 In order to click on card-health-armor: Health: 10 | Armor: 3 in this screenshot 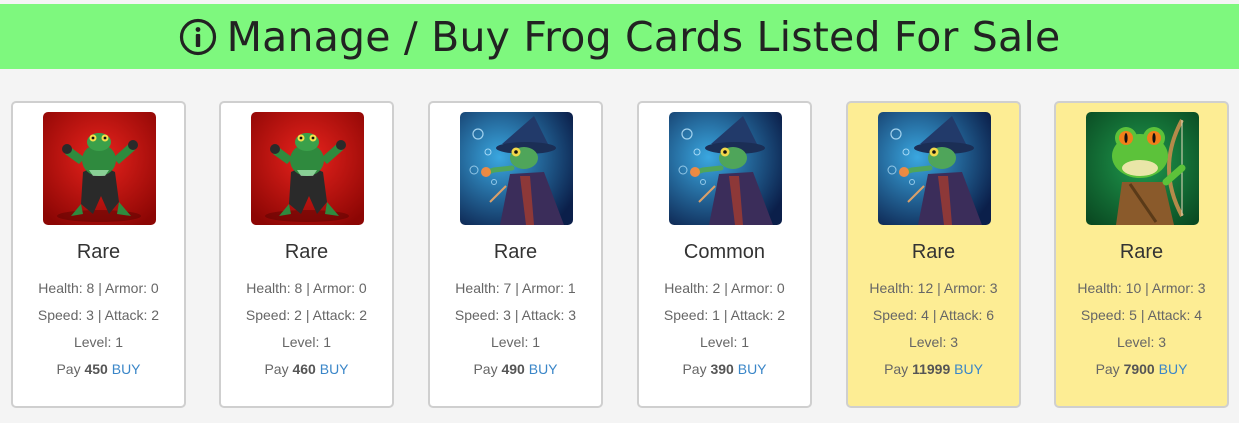, I will do `click(1141, 288)`.